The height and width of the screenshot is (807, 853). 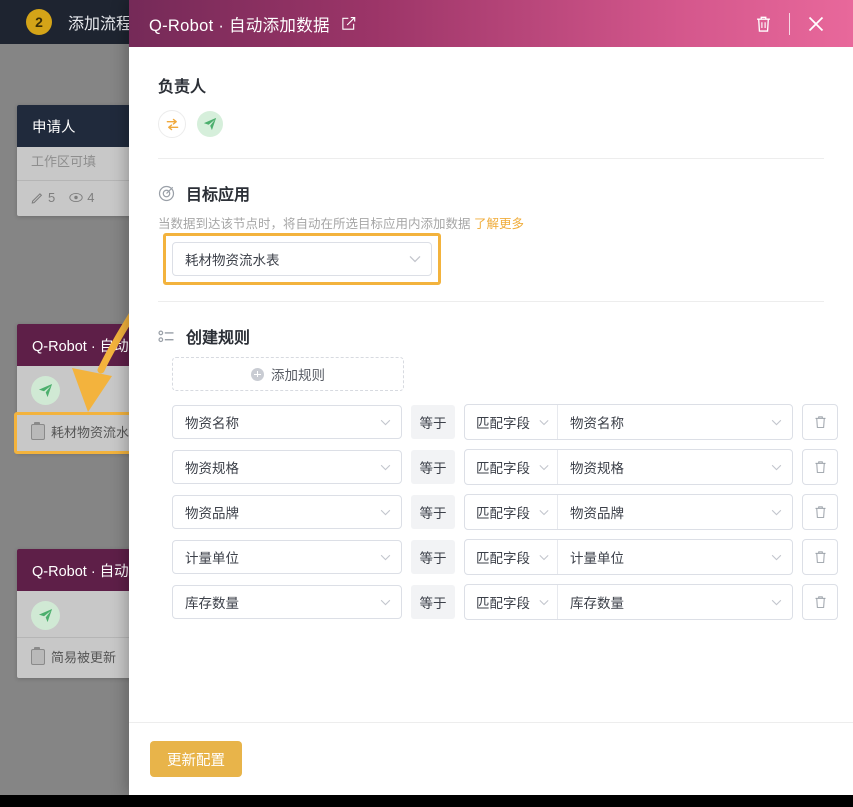 What do you see at coordinates (499, 224) in the screenshot?
I see `learn-more-link: 了解更多` at bounding box center [499, 224].